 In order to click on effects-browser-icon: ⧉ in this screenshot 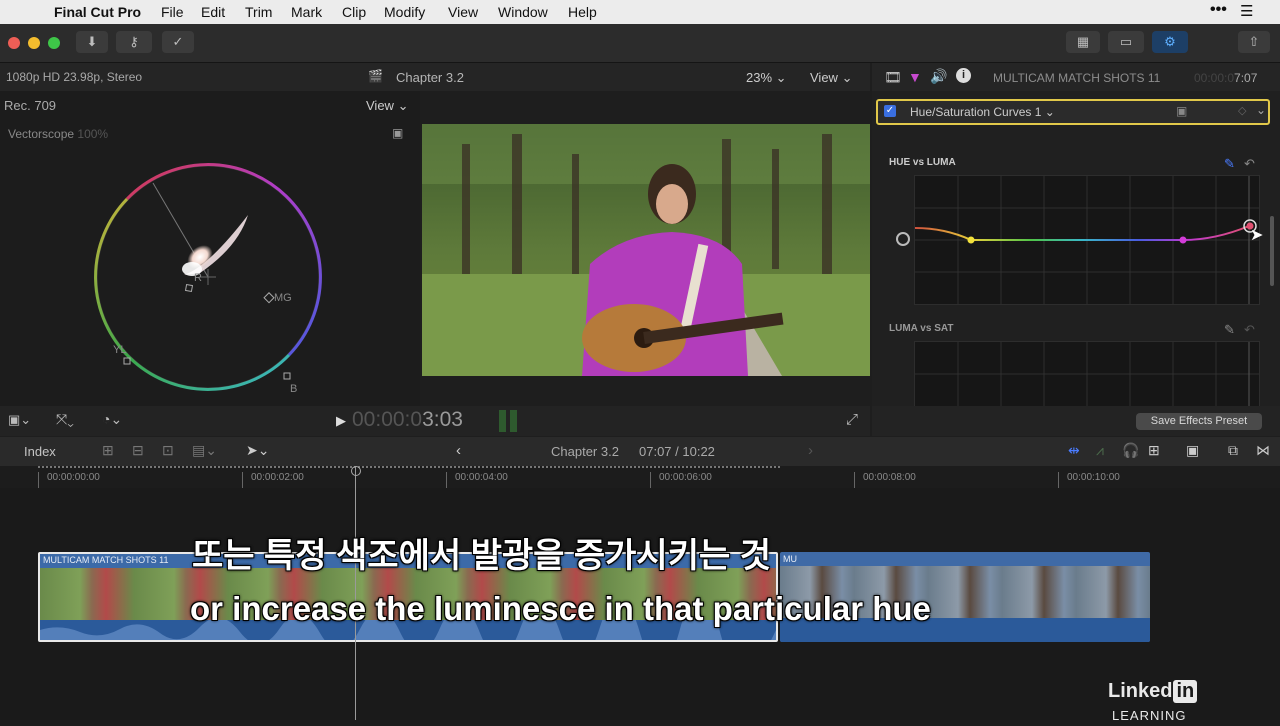, I will do `click(1233, 450)`.